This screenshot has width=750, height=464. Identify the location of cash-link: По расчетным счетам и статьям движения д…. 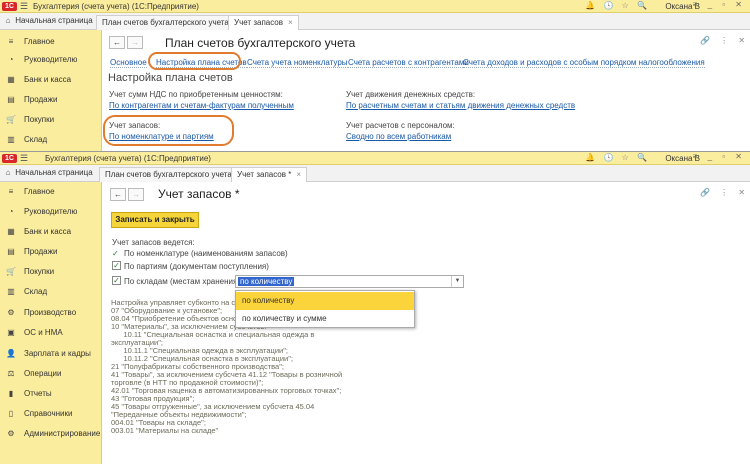
(460, 105).